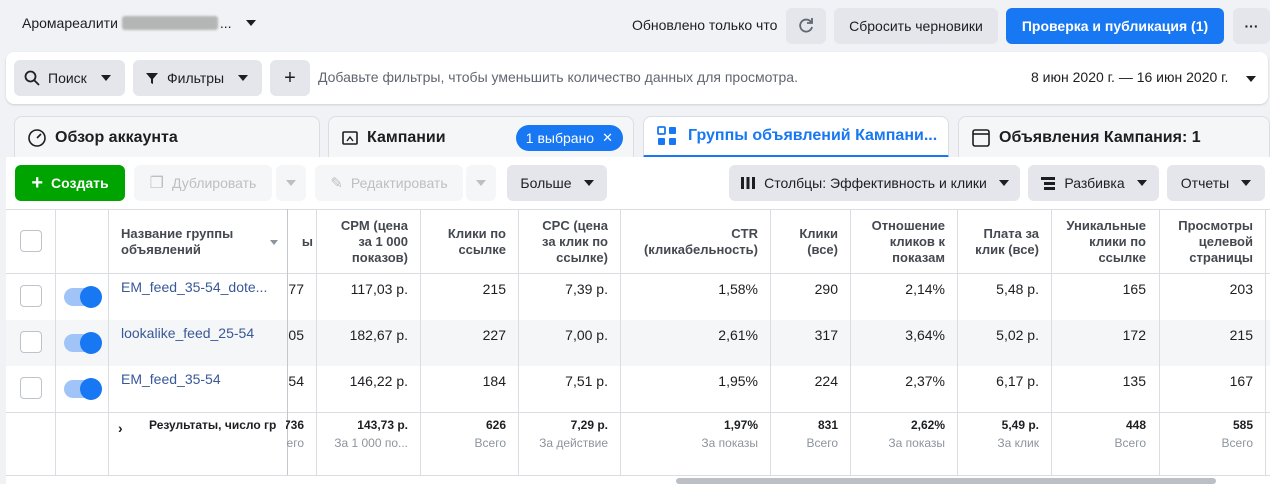 The image size is (1270, 484). Describe the element at coordinates (367, 242) in the screenshot. I see `column-header-cpm: CPM (цена за 1 000 показов)` at that location.